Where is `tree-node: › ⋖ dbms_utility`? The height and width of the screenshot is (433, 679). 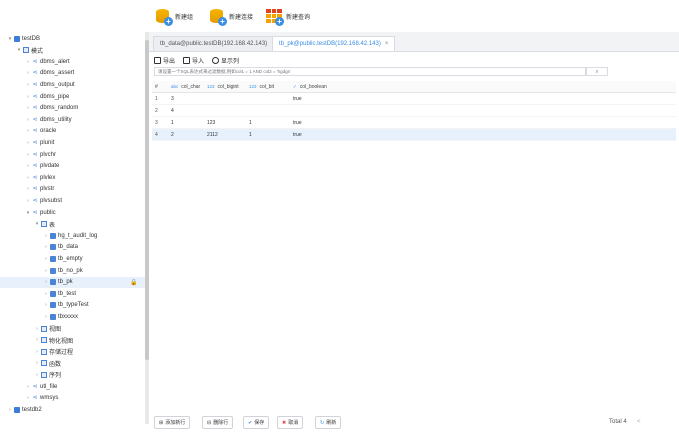 tree-node: › ⋖ dbms_utility is located at coordinates (48, 119).